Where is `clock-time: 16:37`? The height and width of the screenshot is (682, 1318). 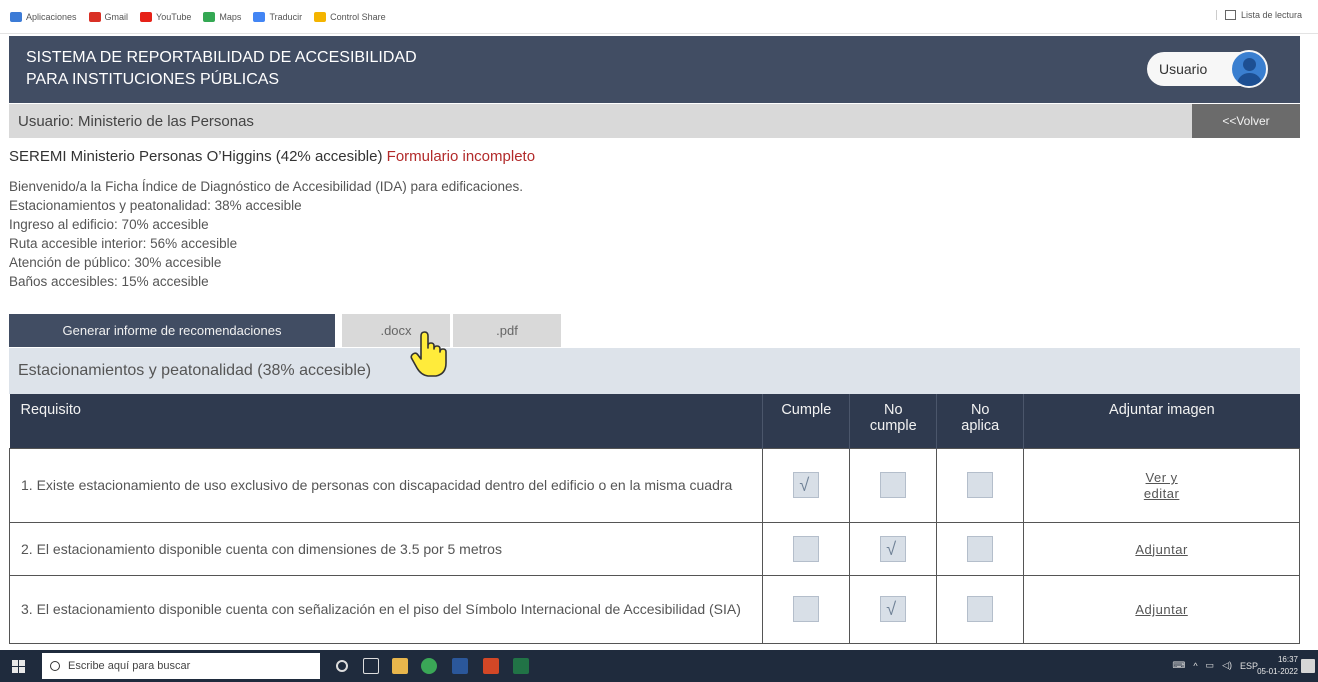
clock-time: 16:37 is located at coordinates (1287, 659).